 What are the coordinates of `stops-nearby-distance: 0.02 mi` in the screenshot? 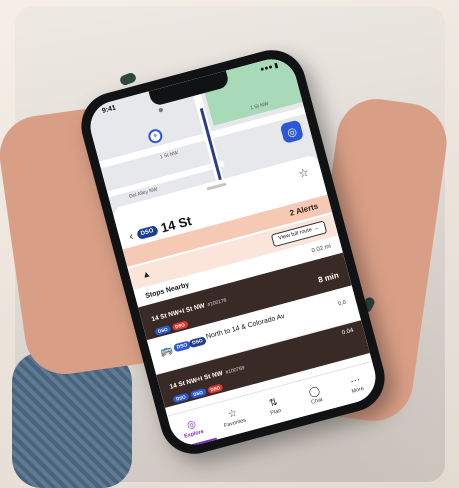 It's located at (321, 249).